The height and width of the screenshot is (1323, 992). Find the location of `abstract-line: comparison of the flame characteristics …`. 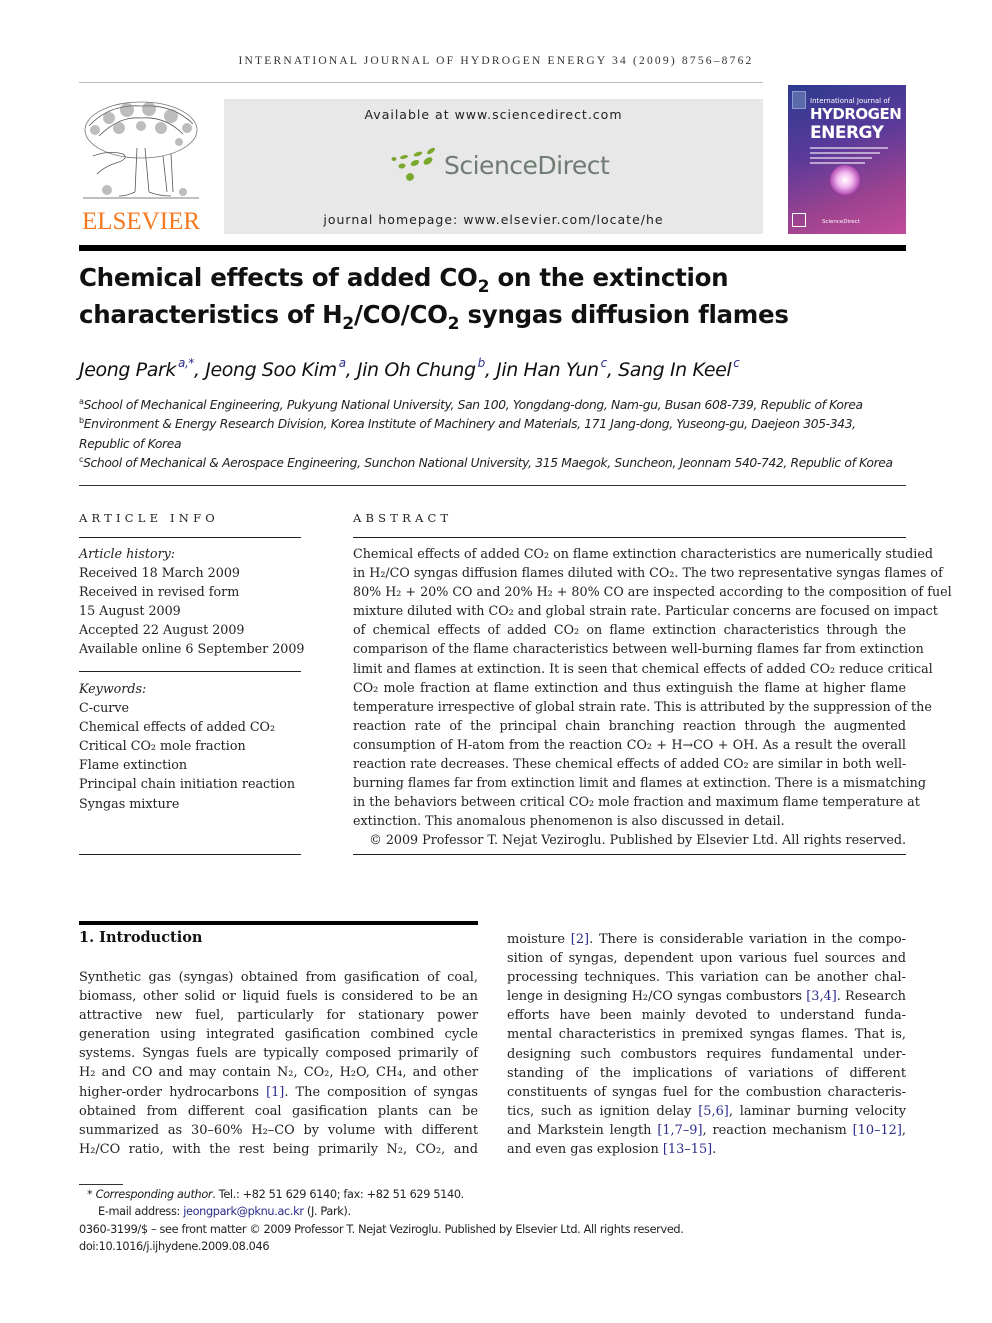

abstract-line: comparison of the flame characteristics … is located at coordinates (638, 649).